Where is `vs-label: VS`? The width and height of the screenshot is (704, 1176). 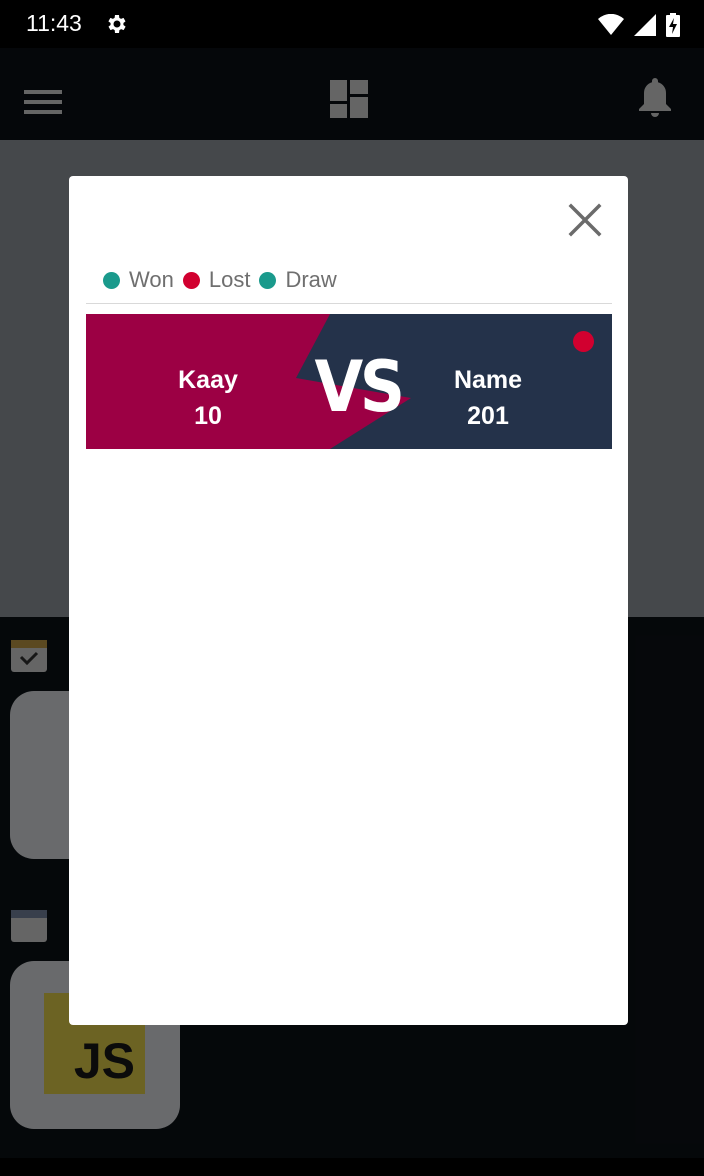
vs-label: VS is located at coordinates (360, 387).